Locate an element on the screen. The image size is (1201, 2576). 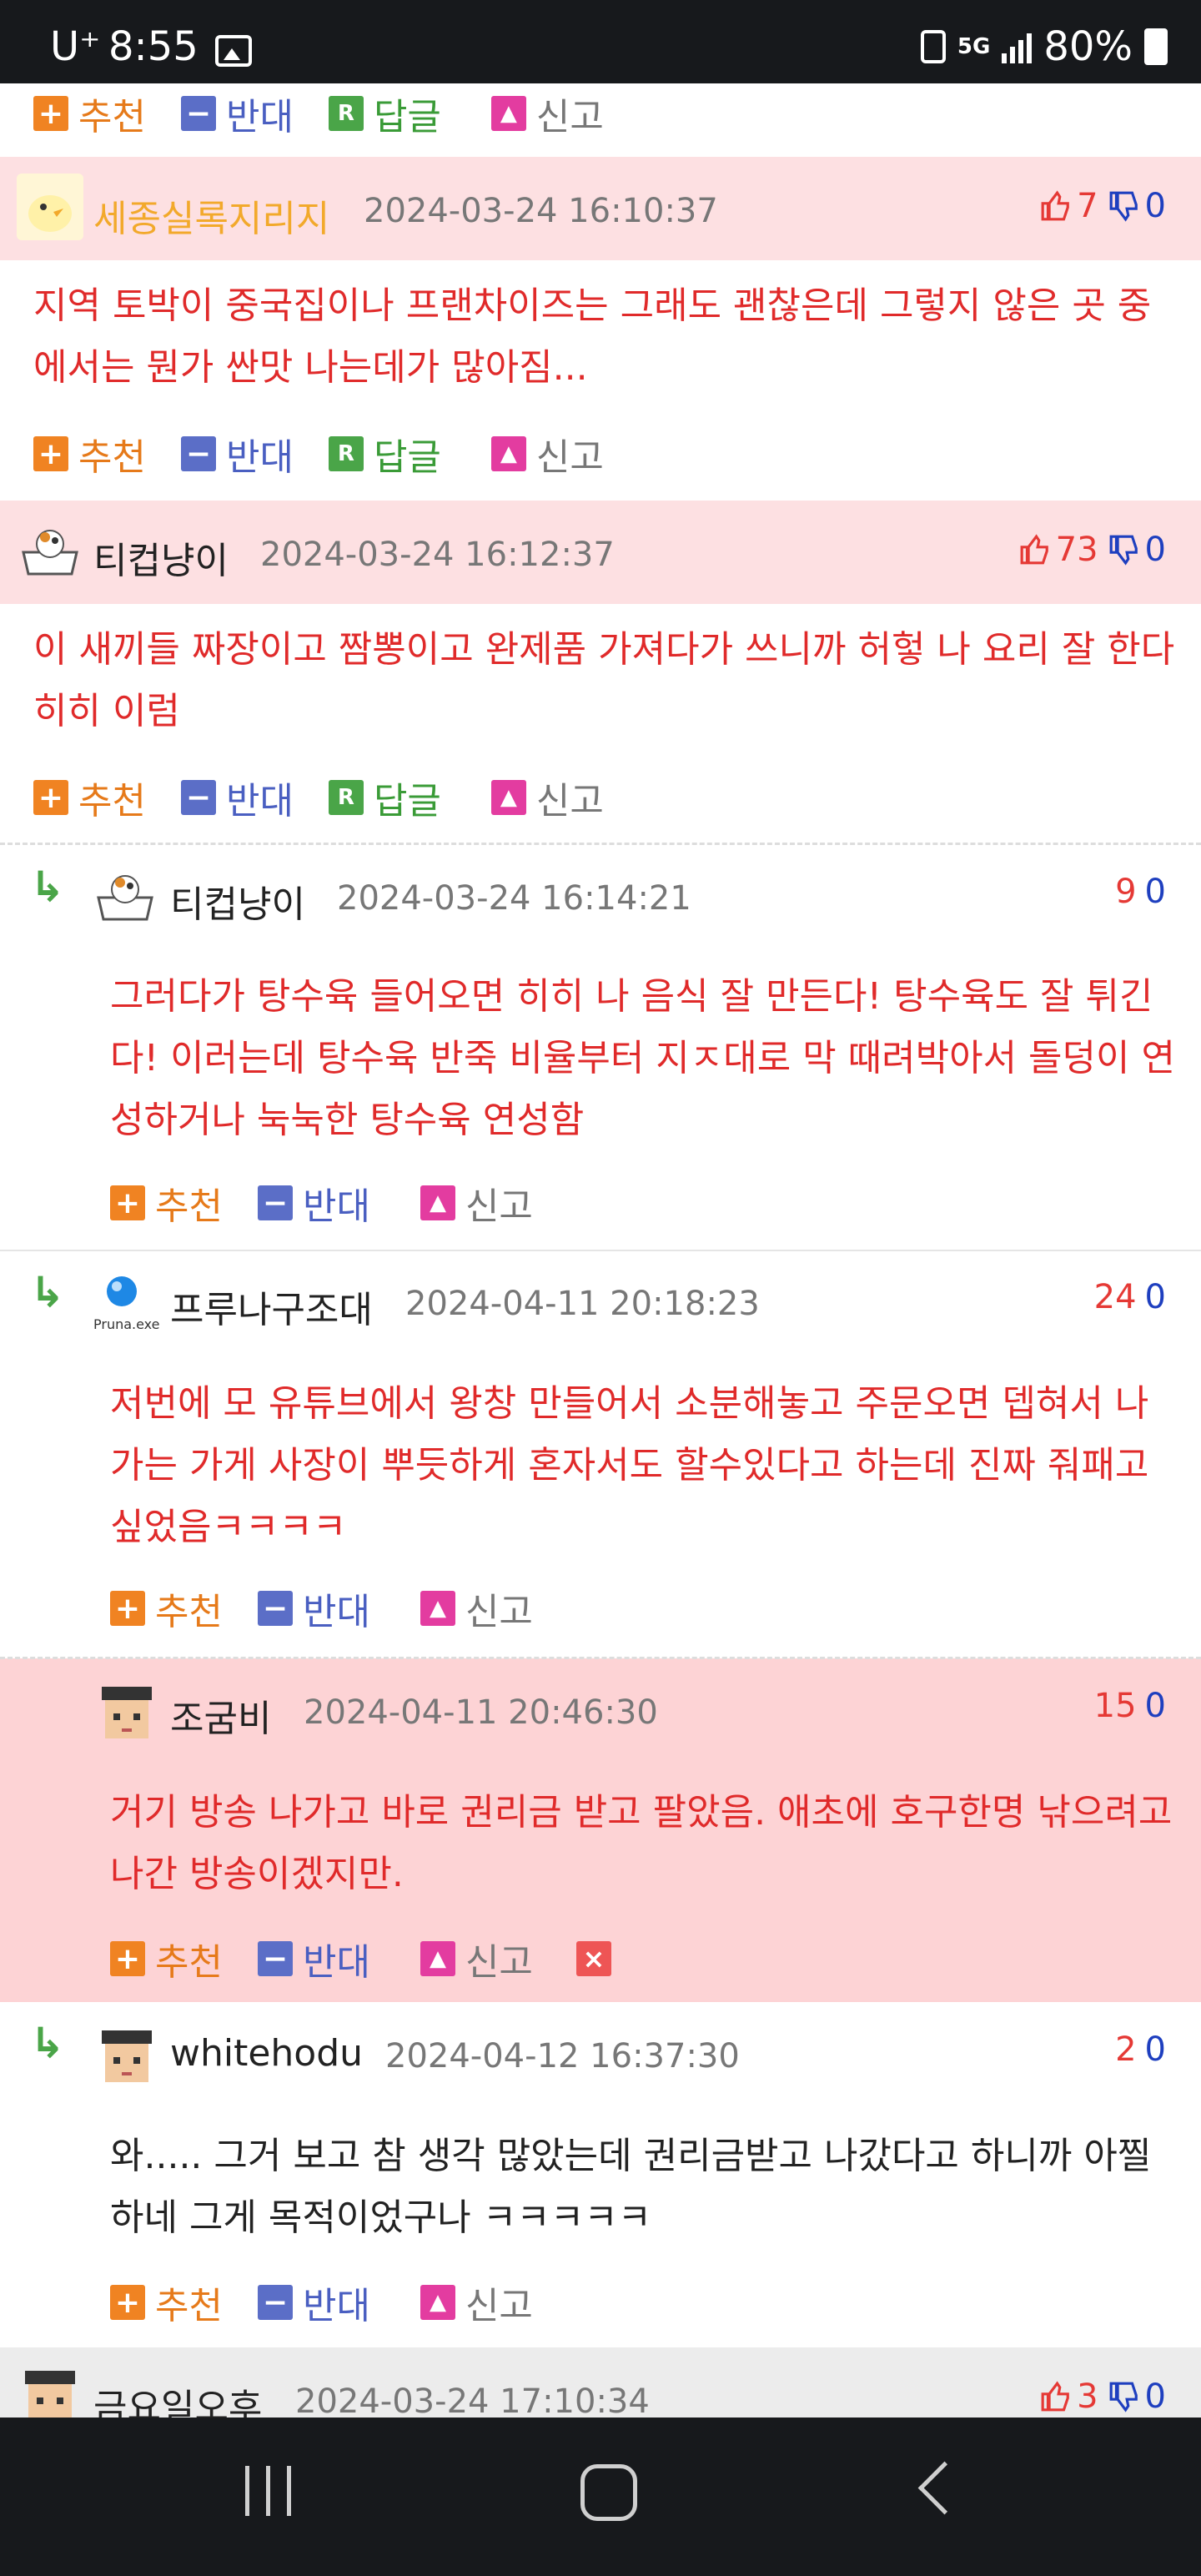
carrier-label: U⁺ is located at coordinates (76, 46).